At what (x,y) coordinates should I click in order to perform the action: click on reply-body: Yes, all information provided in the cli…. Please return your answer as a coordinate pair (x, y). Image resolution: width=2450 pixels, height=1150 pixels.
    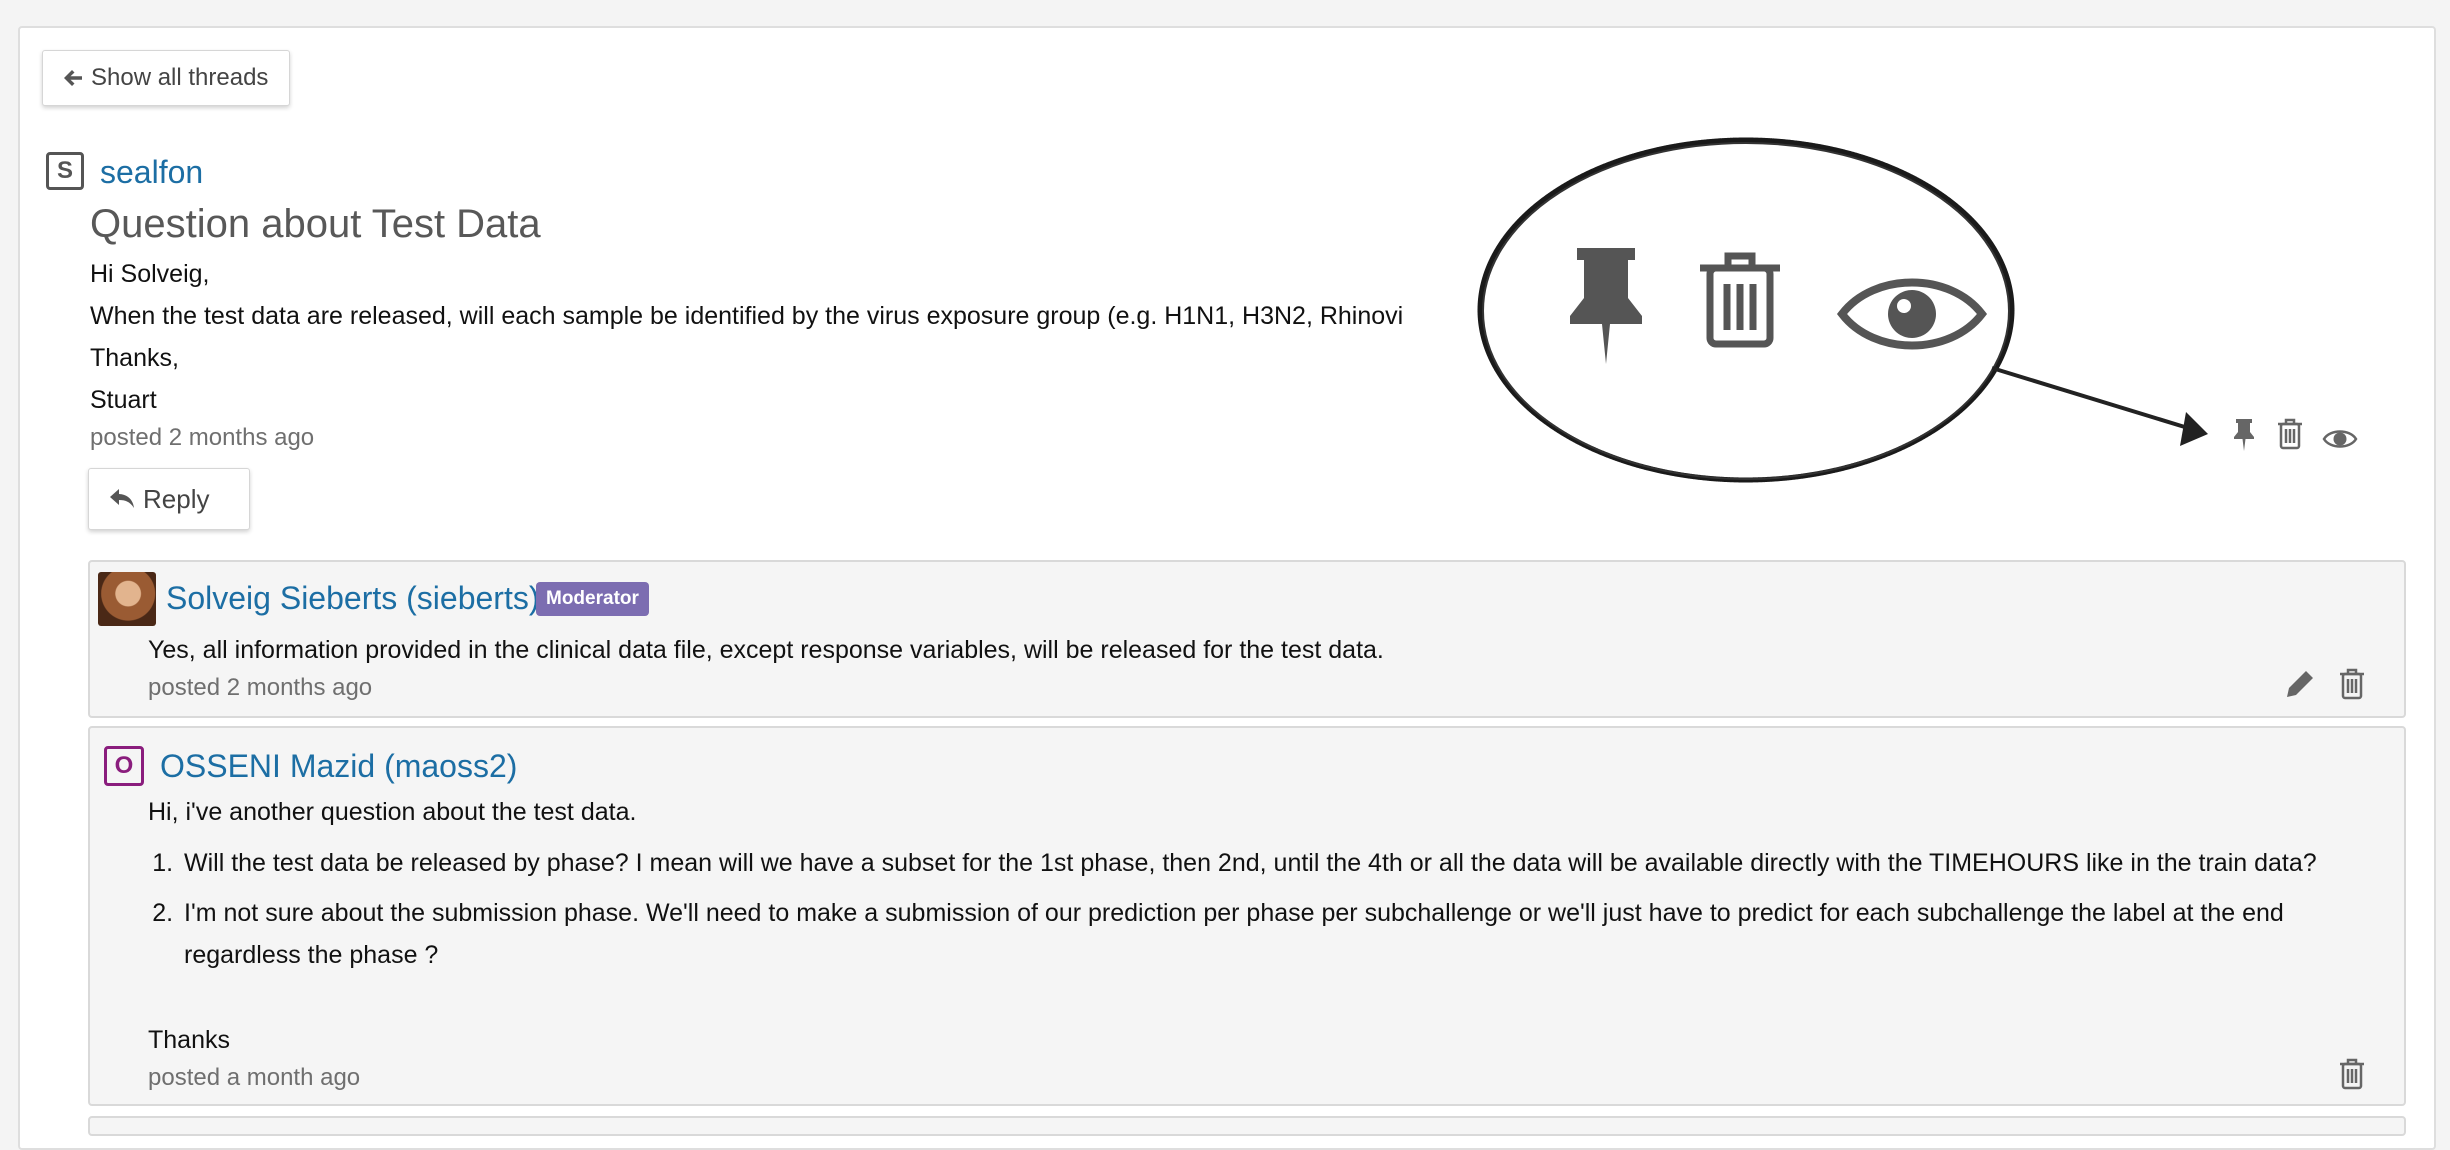
    Looking at the image, I should click on (766, 650).